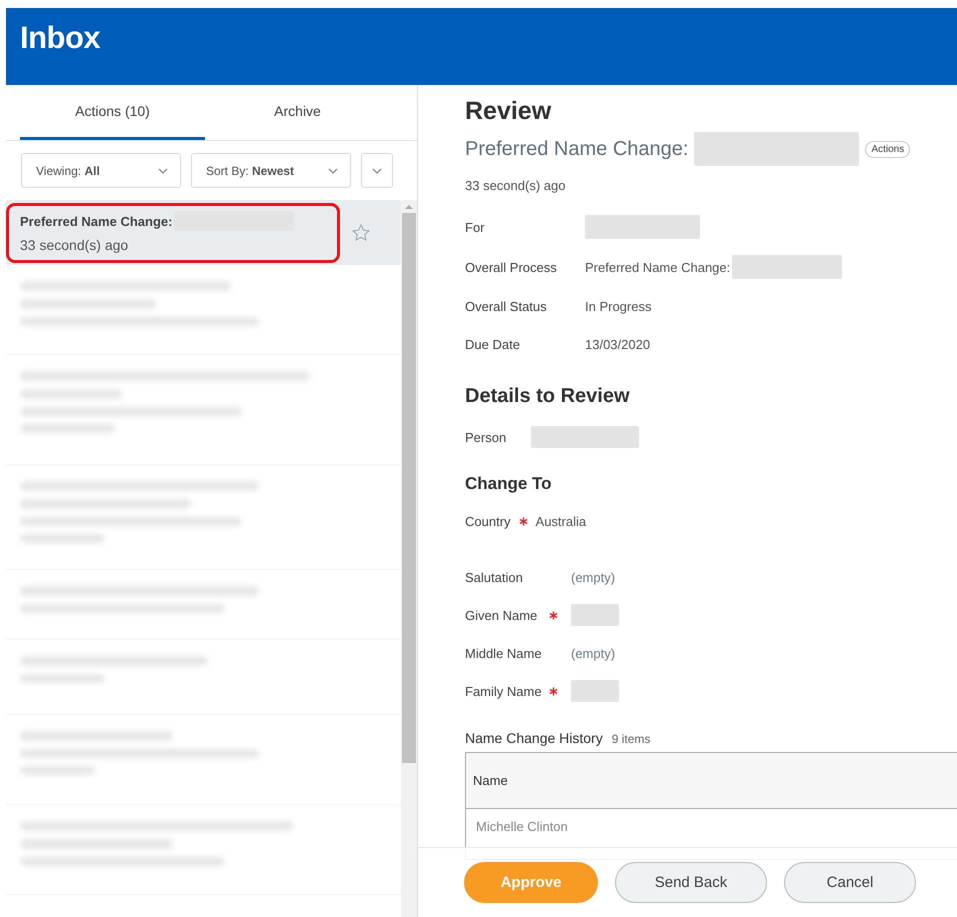 Image resolution: width=957 pixels, height=917 pixels. What do you see at coordinates (101, 170) in the screenshot?
I see `filter-dropdown: Viewing: All` at bounding box center [101, 170].